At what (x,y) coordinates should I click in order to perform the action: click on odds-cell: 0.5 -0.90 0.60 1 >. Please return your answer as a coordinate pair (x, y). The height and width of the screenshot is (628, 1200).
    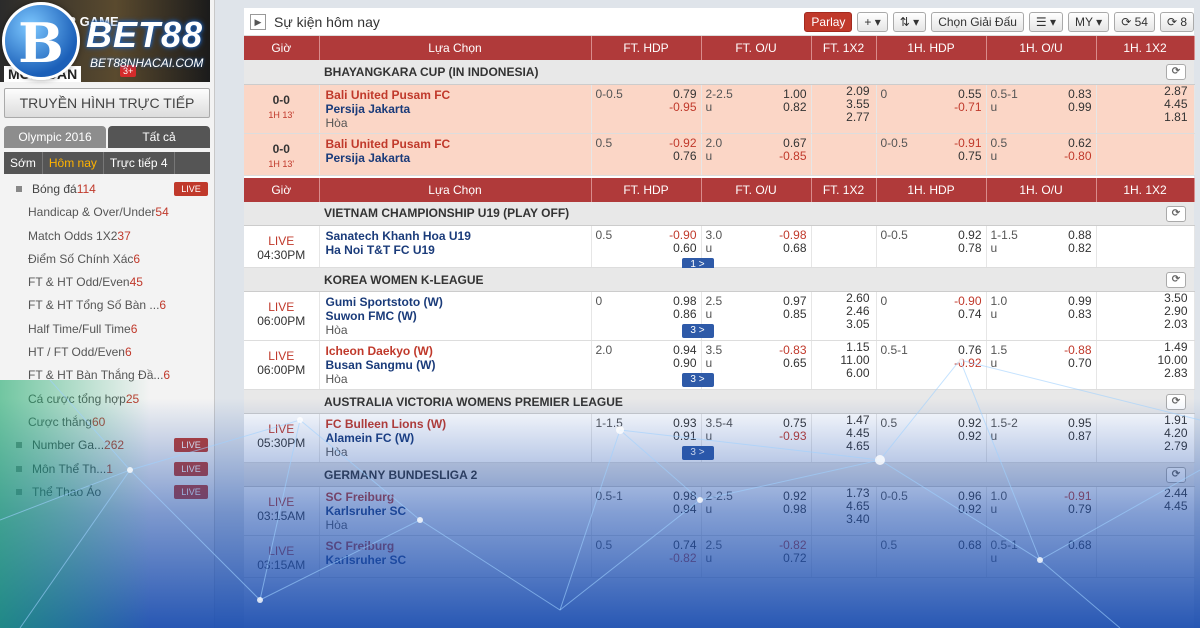
    Looking at the image, I should click on (652, 248).